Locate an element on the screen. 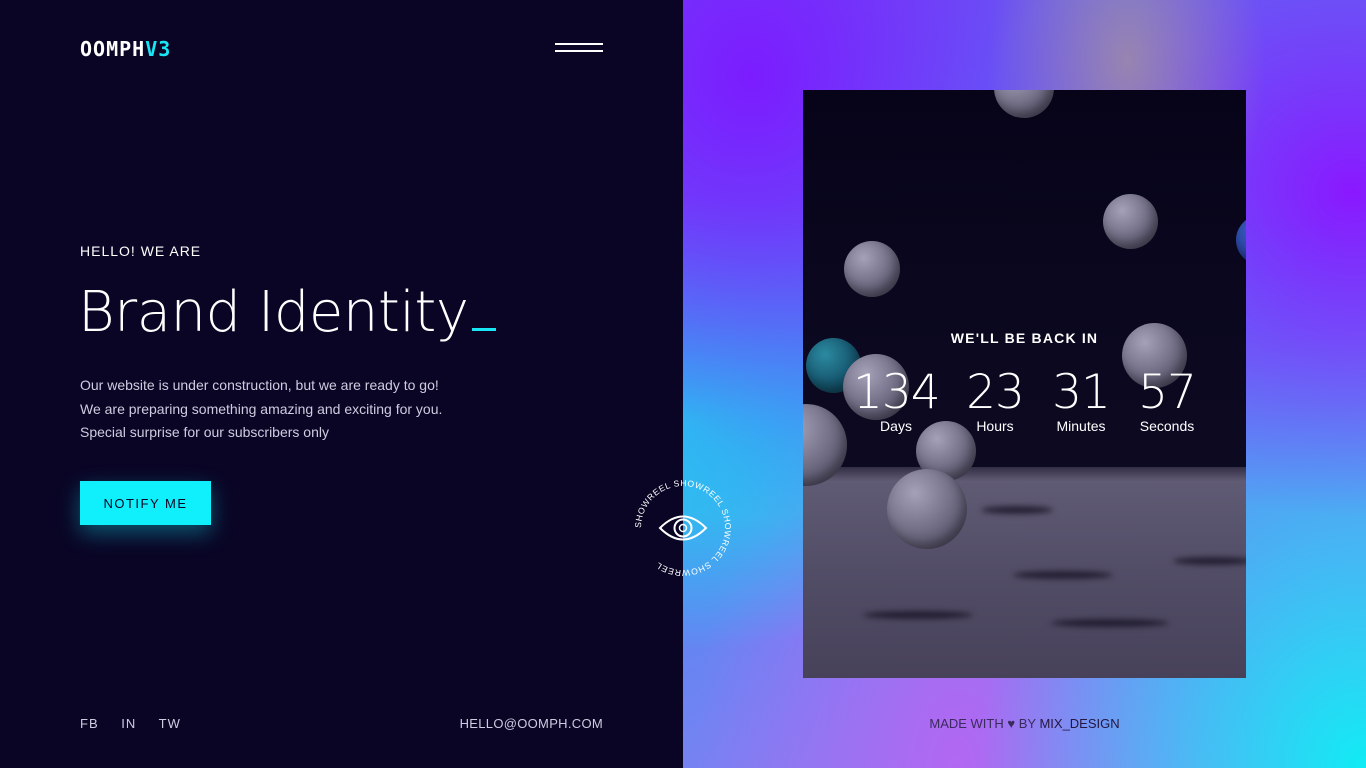  countdown-unit-label: Seconds is located at coordinates (1167, 426).